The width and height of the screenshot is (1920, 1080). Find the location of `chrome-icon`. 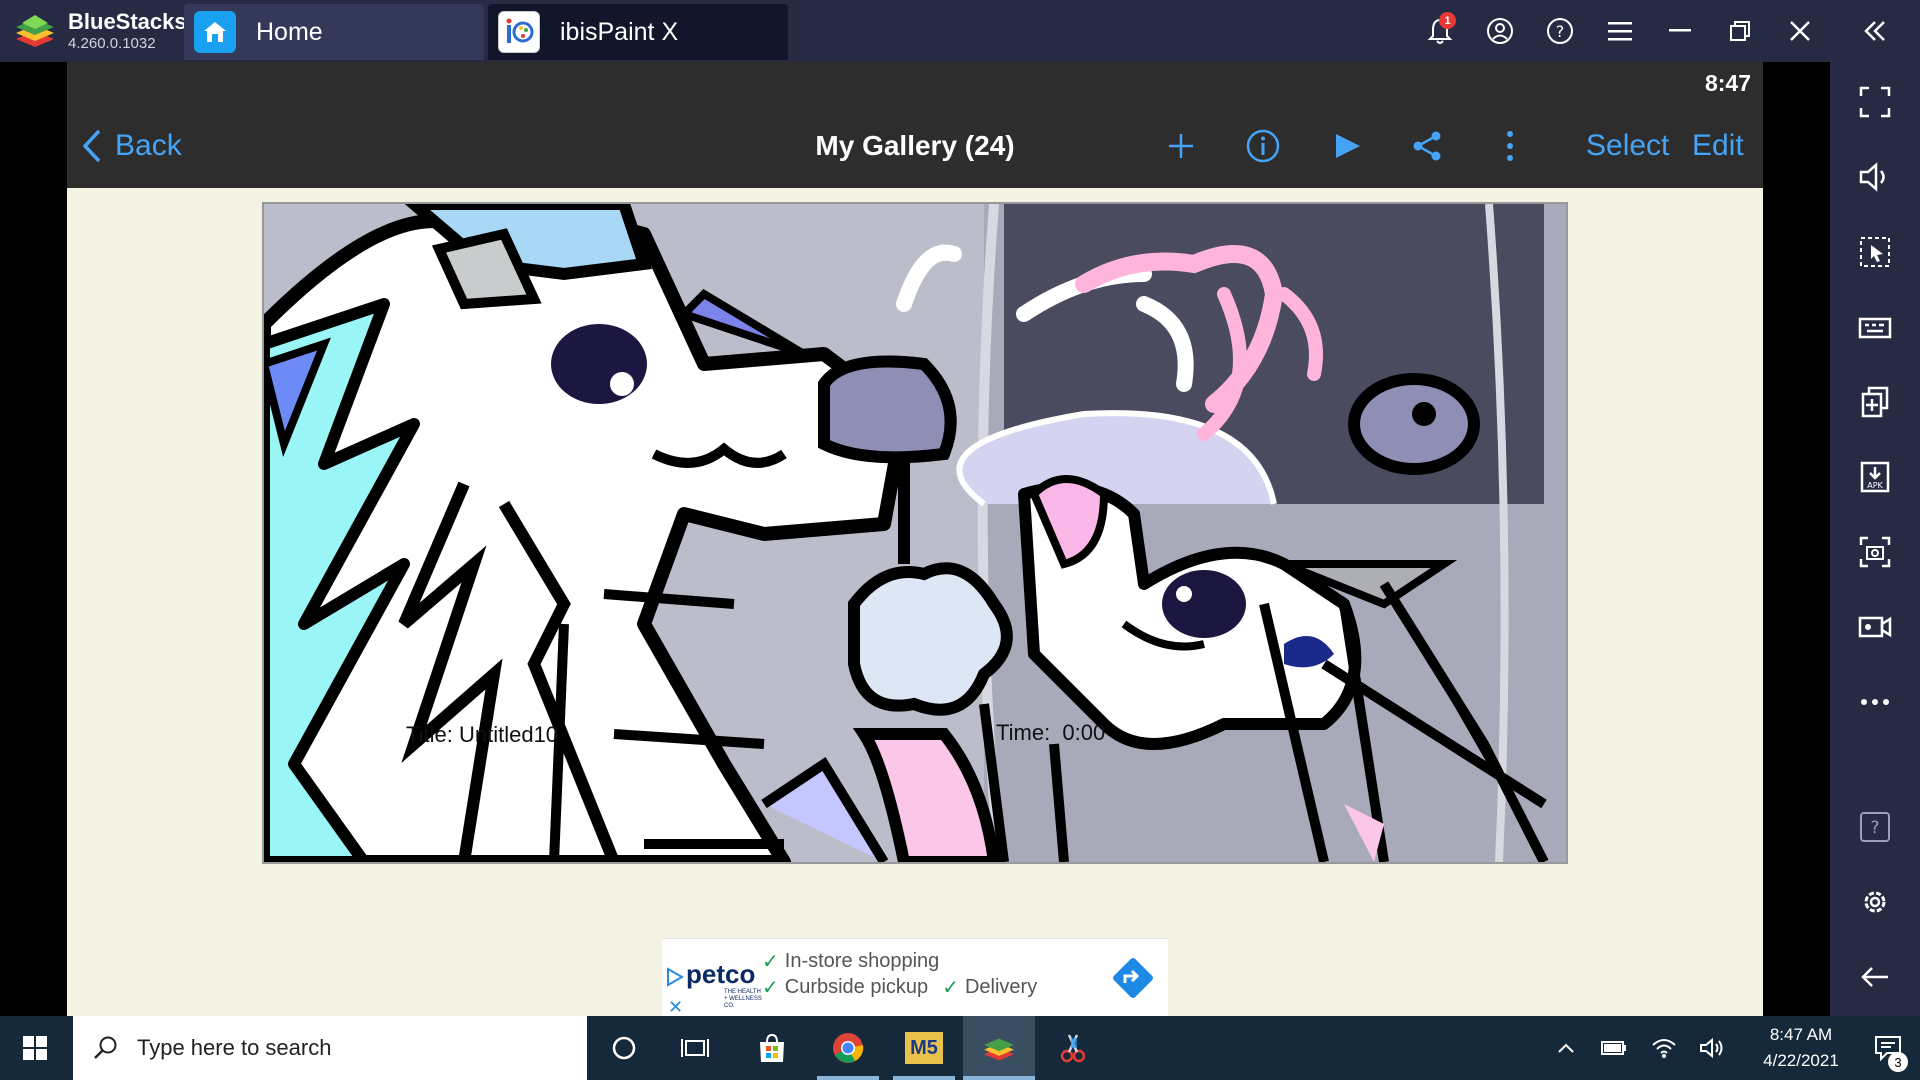

chrome-icon is located at coordinates (848, 1048).